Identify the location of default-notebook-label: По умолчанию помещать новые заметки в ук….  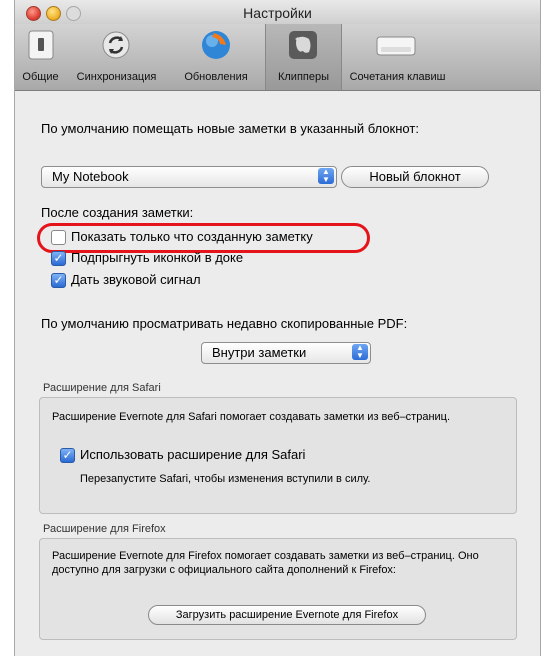
(230, 128).